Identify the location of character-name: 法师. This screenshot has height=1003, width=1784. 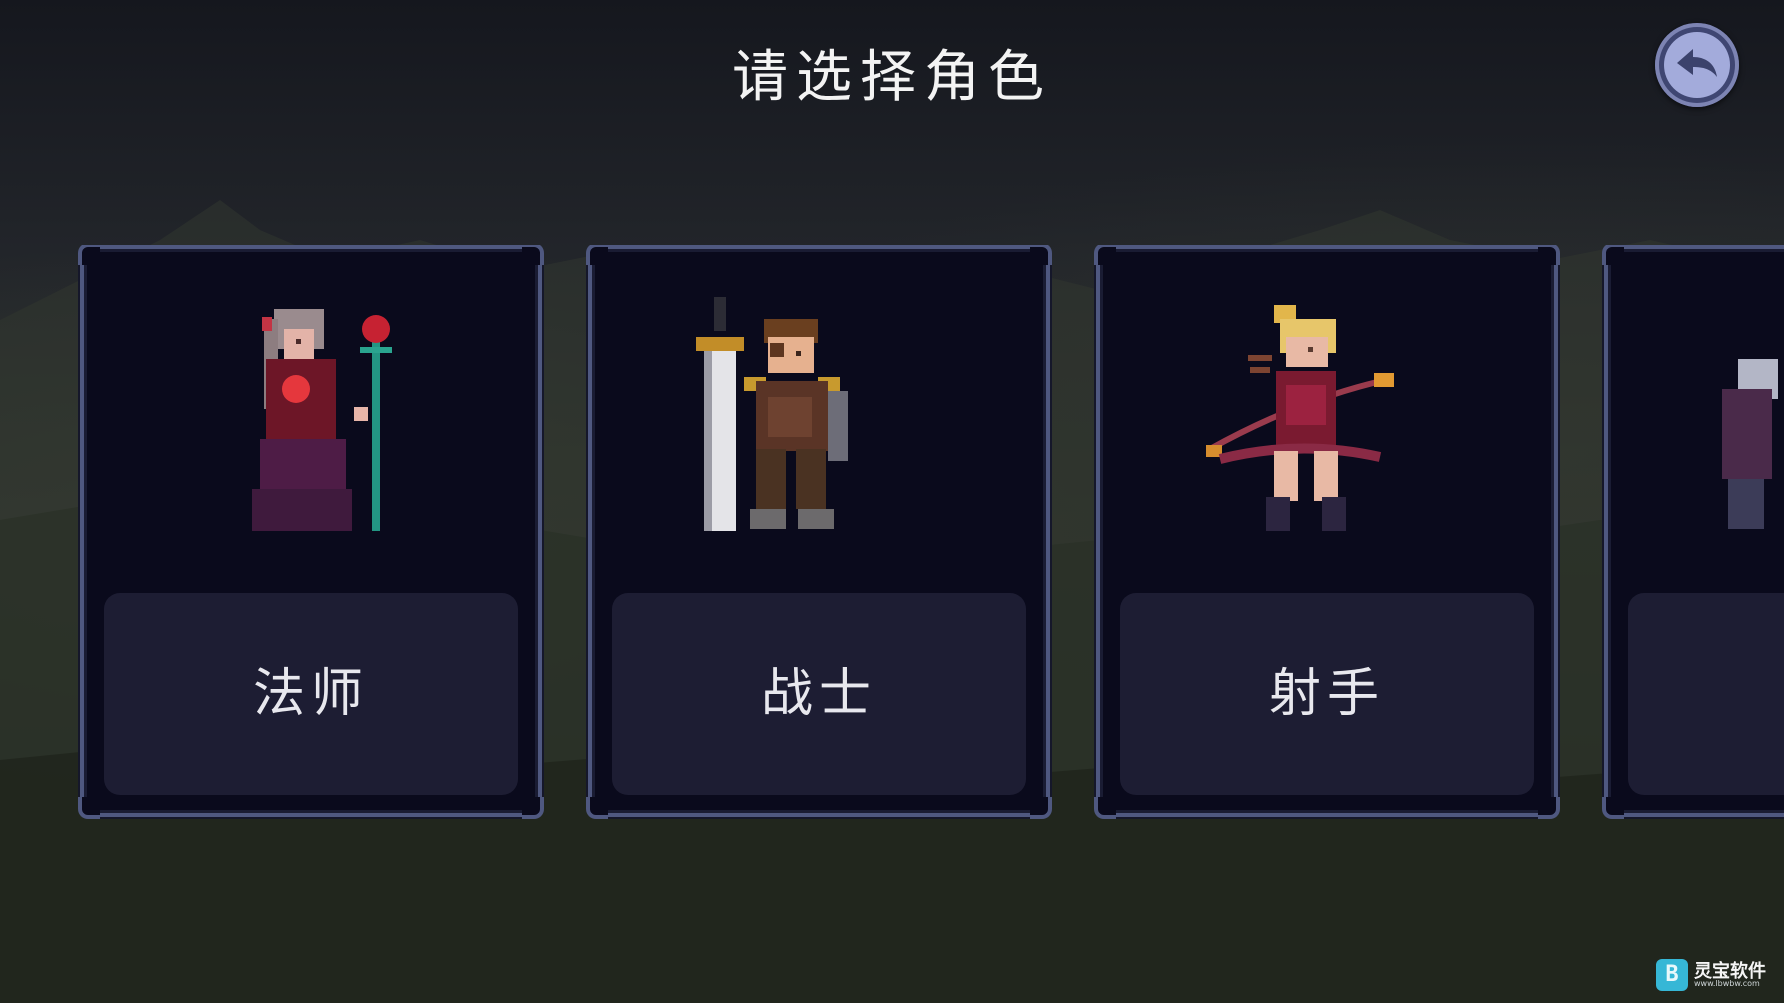
(310, 694).